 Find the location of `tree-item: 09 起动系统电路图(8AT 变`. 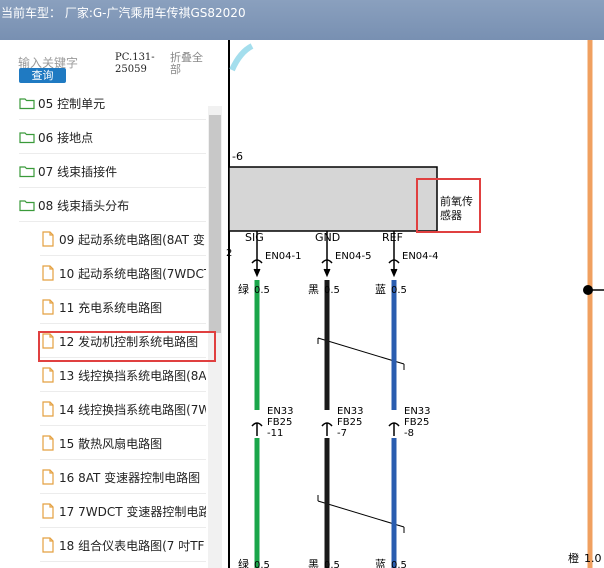

tree-item: 09 起动系统电路图(8AT 变 is located at coordinates (123, 239).